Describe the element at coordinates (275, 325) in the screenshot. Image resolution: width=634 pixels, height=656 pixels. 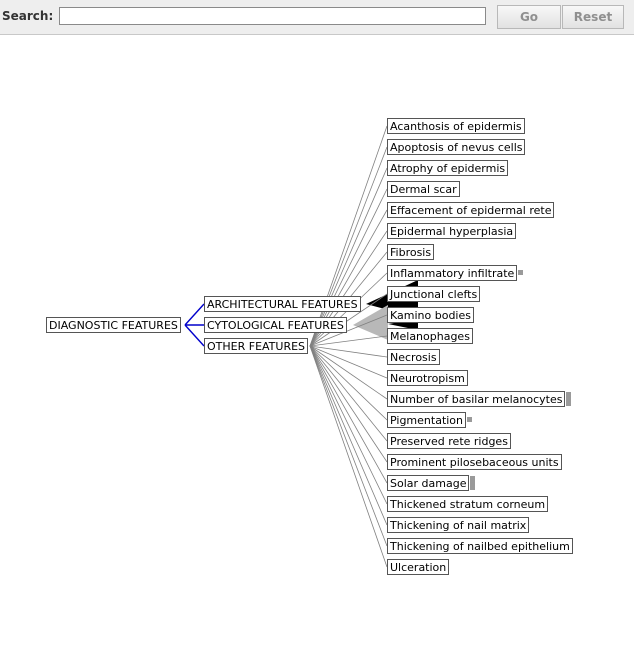
I see `node-cytological-features: CYTOLOGICAL FEATURES` at that location.